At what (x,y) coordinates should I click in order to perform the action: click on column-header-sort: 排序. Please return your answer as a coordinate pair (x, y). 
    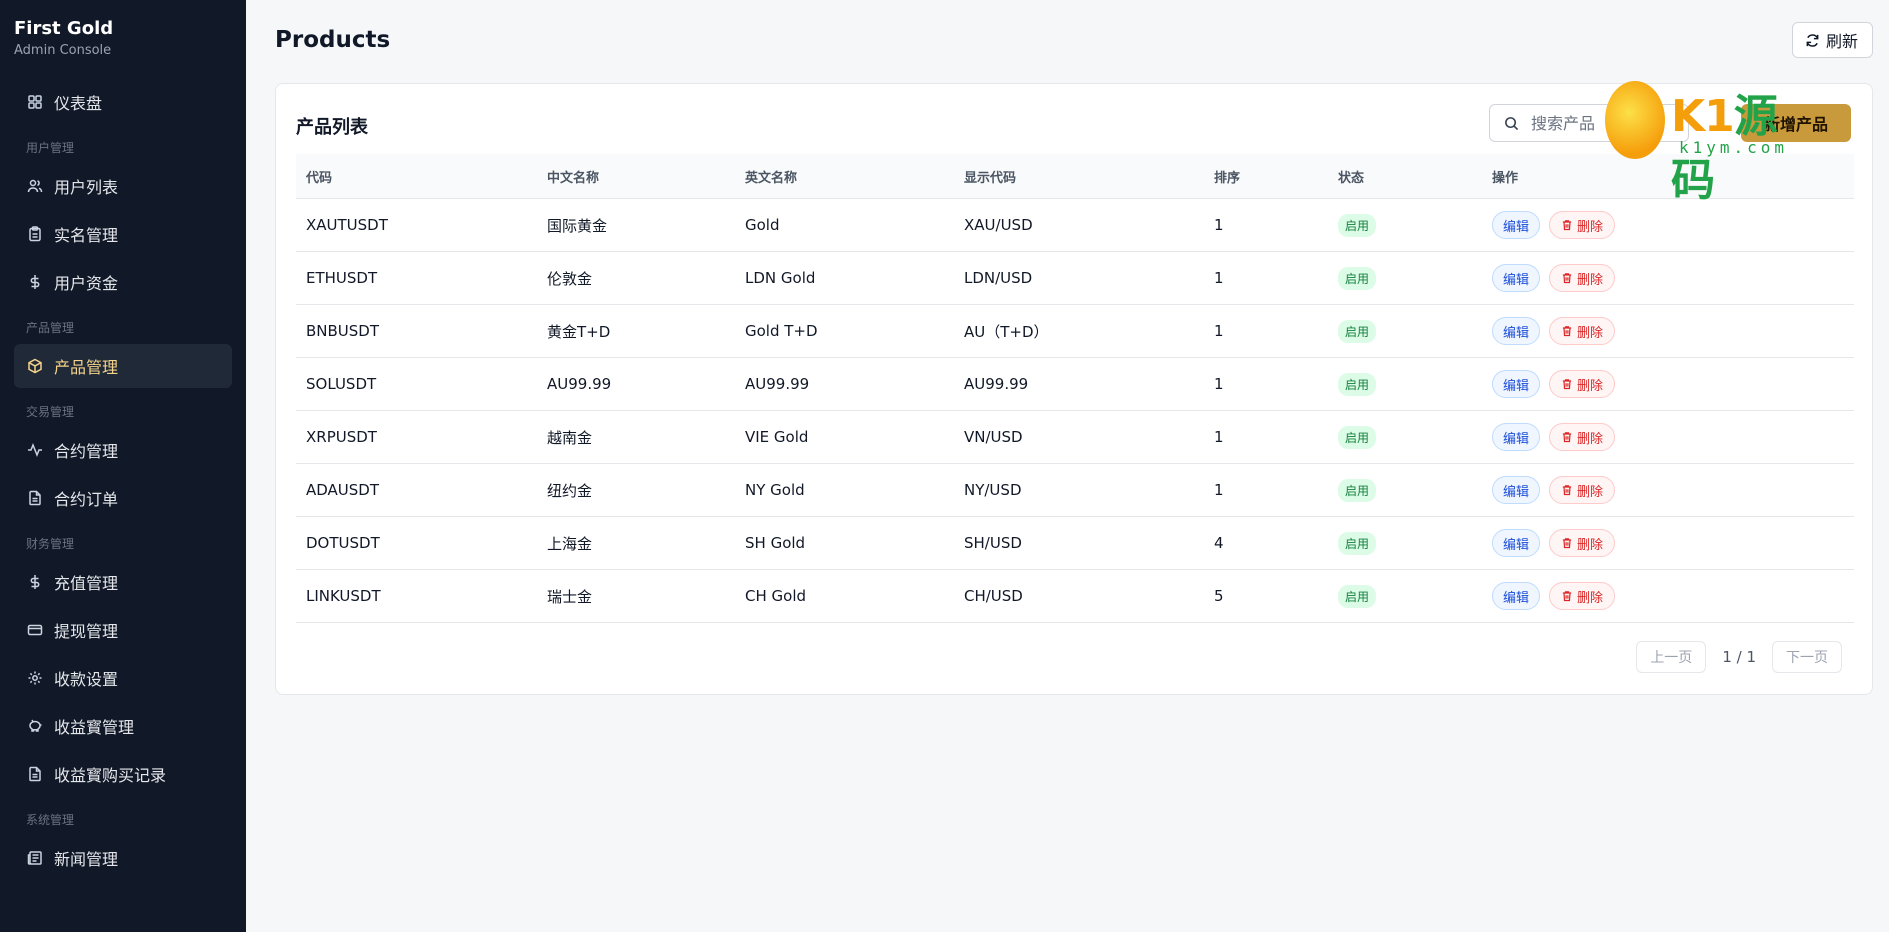
    Looking at the image, I should click on (1227, 178).